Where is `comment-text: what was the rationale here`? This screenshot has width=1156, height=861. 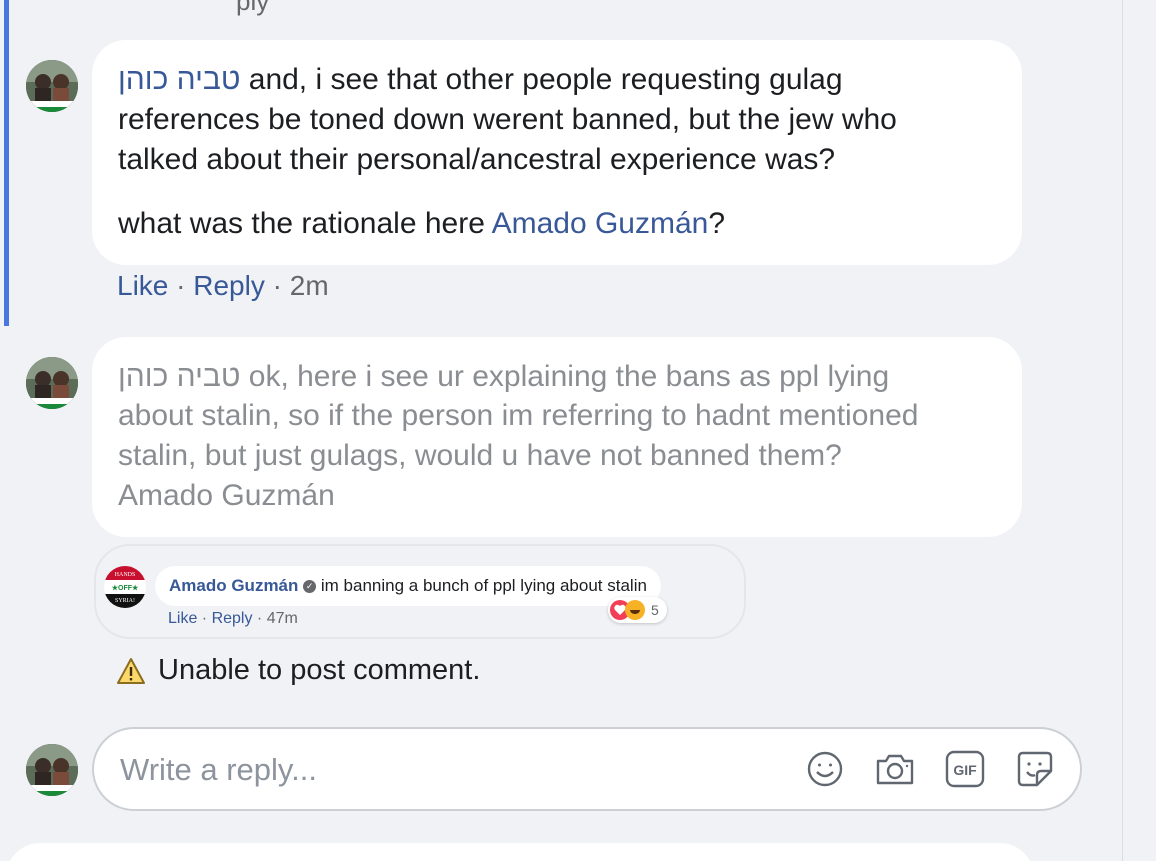
comment-text: what was the rationale here is located at coordinates (305, 223).